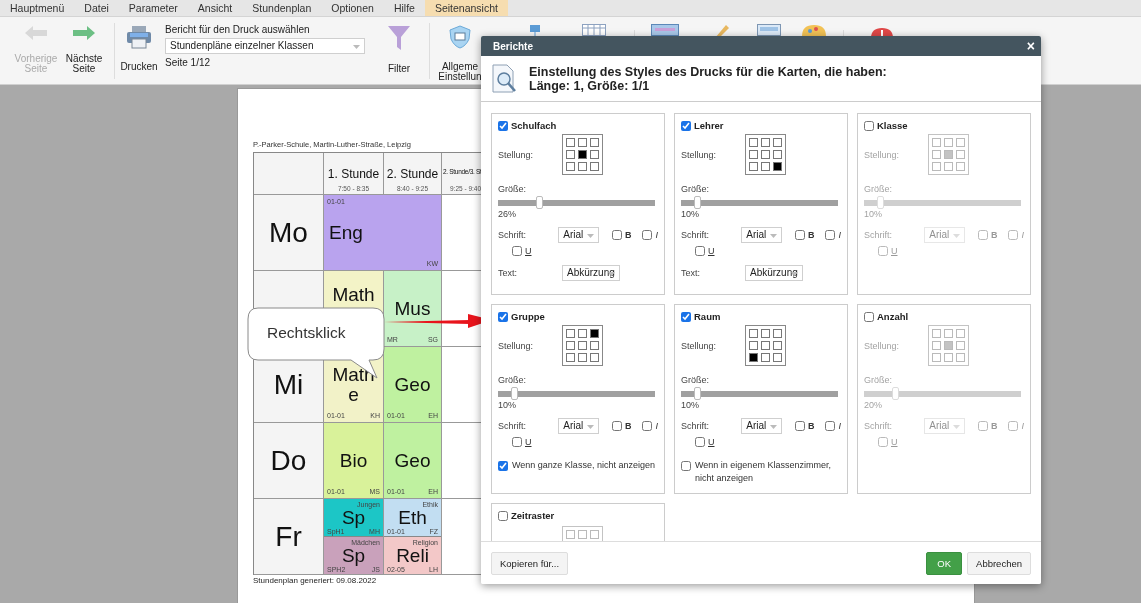 The width and height of the screenshot is (1141, 603). What do you see at coordinates (873, 405) in the screenshot?
I see `size-value: 20%` at bounding box center [873, 405].